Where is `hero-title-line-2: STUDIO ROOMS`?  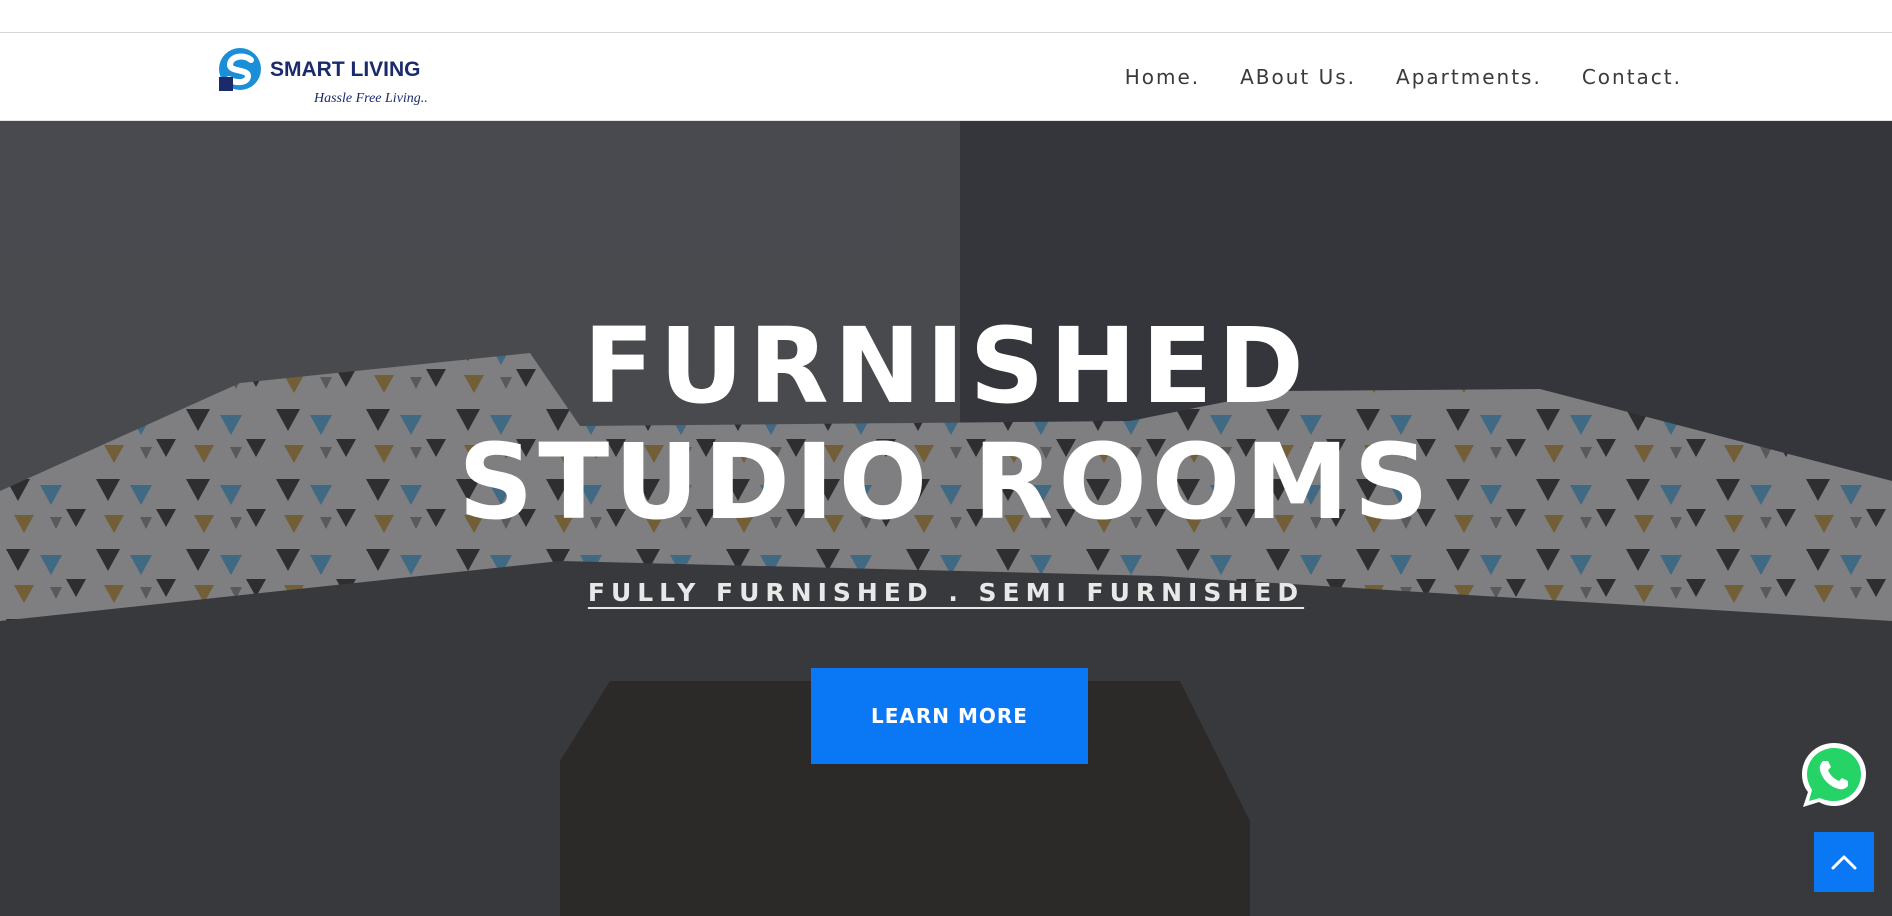 hero-title-line-2: STUDIO ROOMS is located at coordinates (946, 482).